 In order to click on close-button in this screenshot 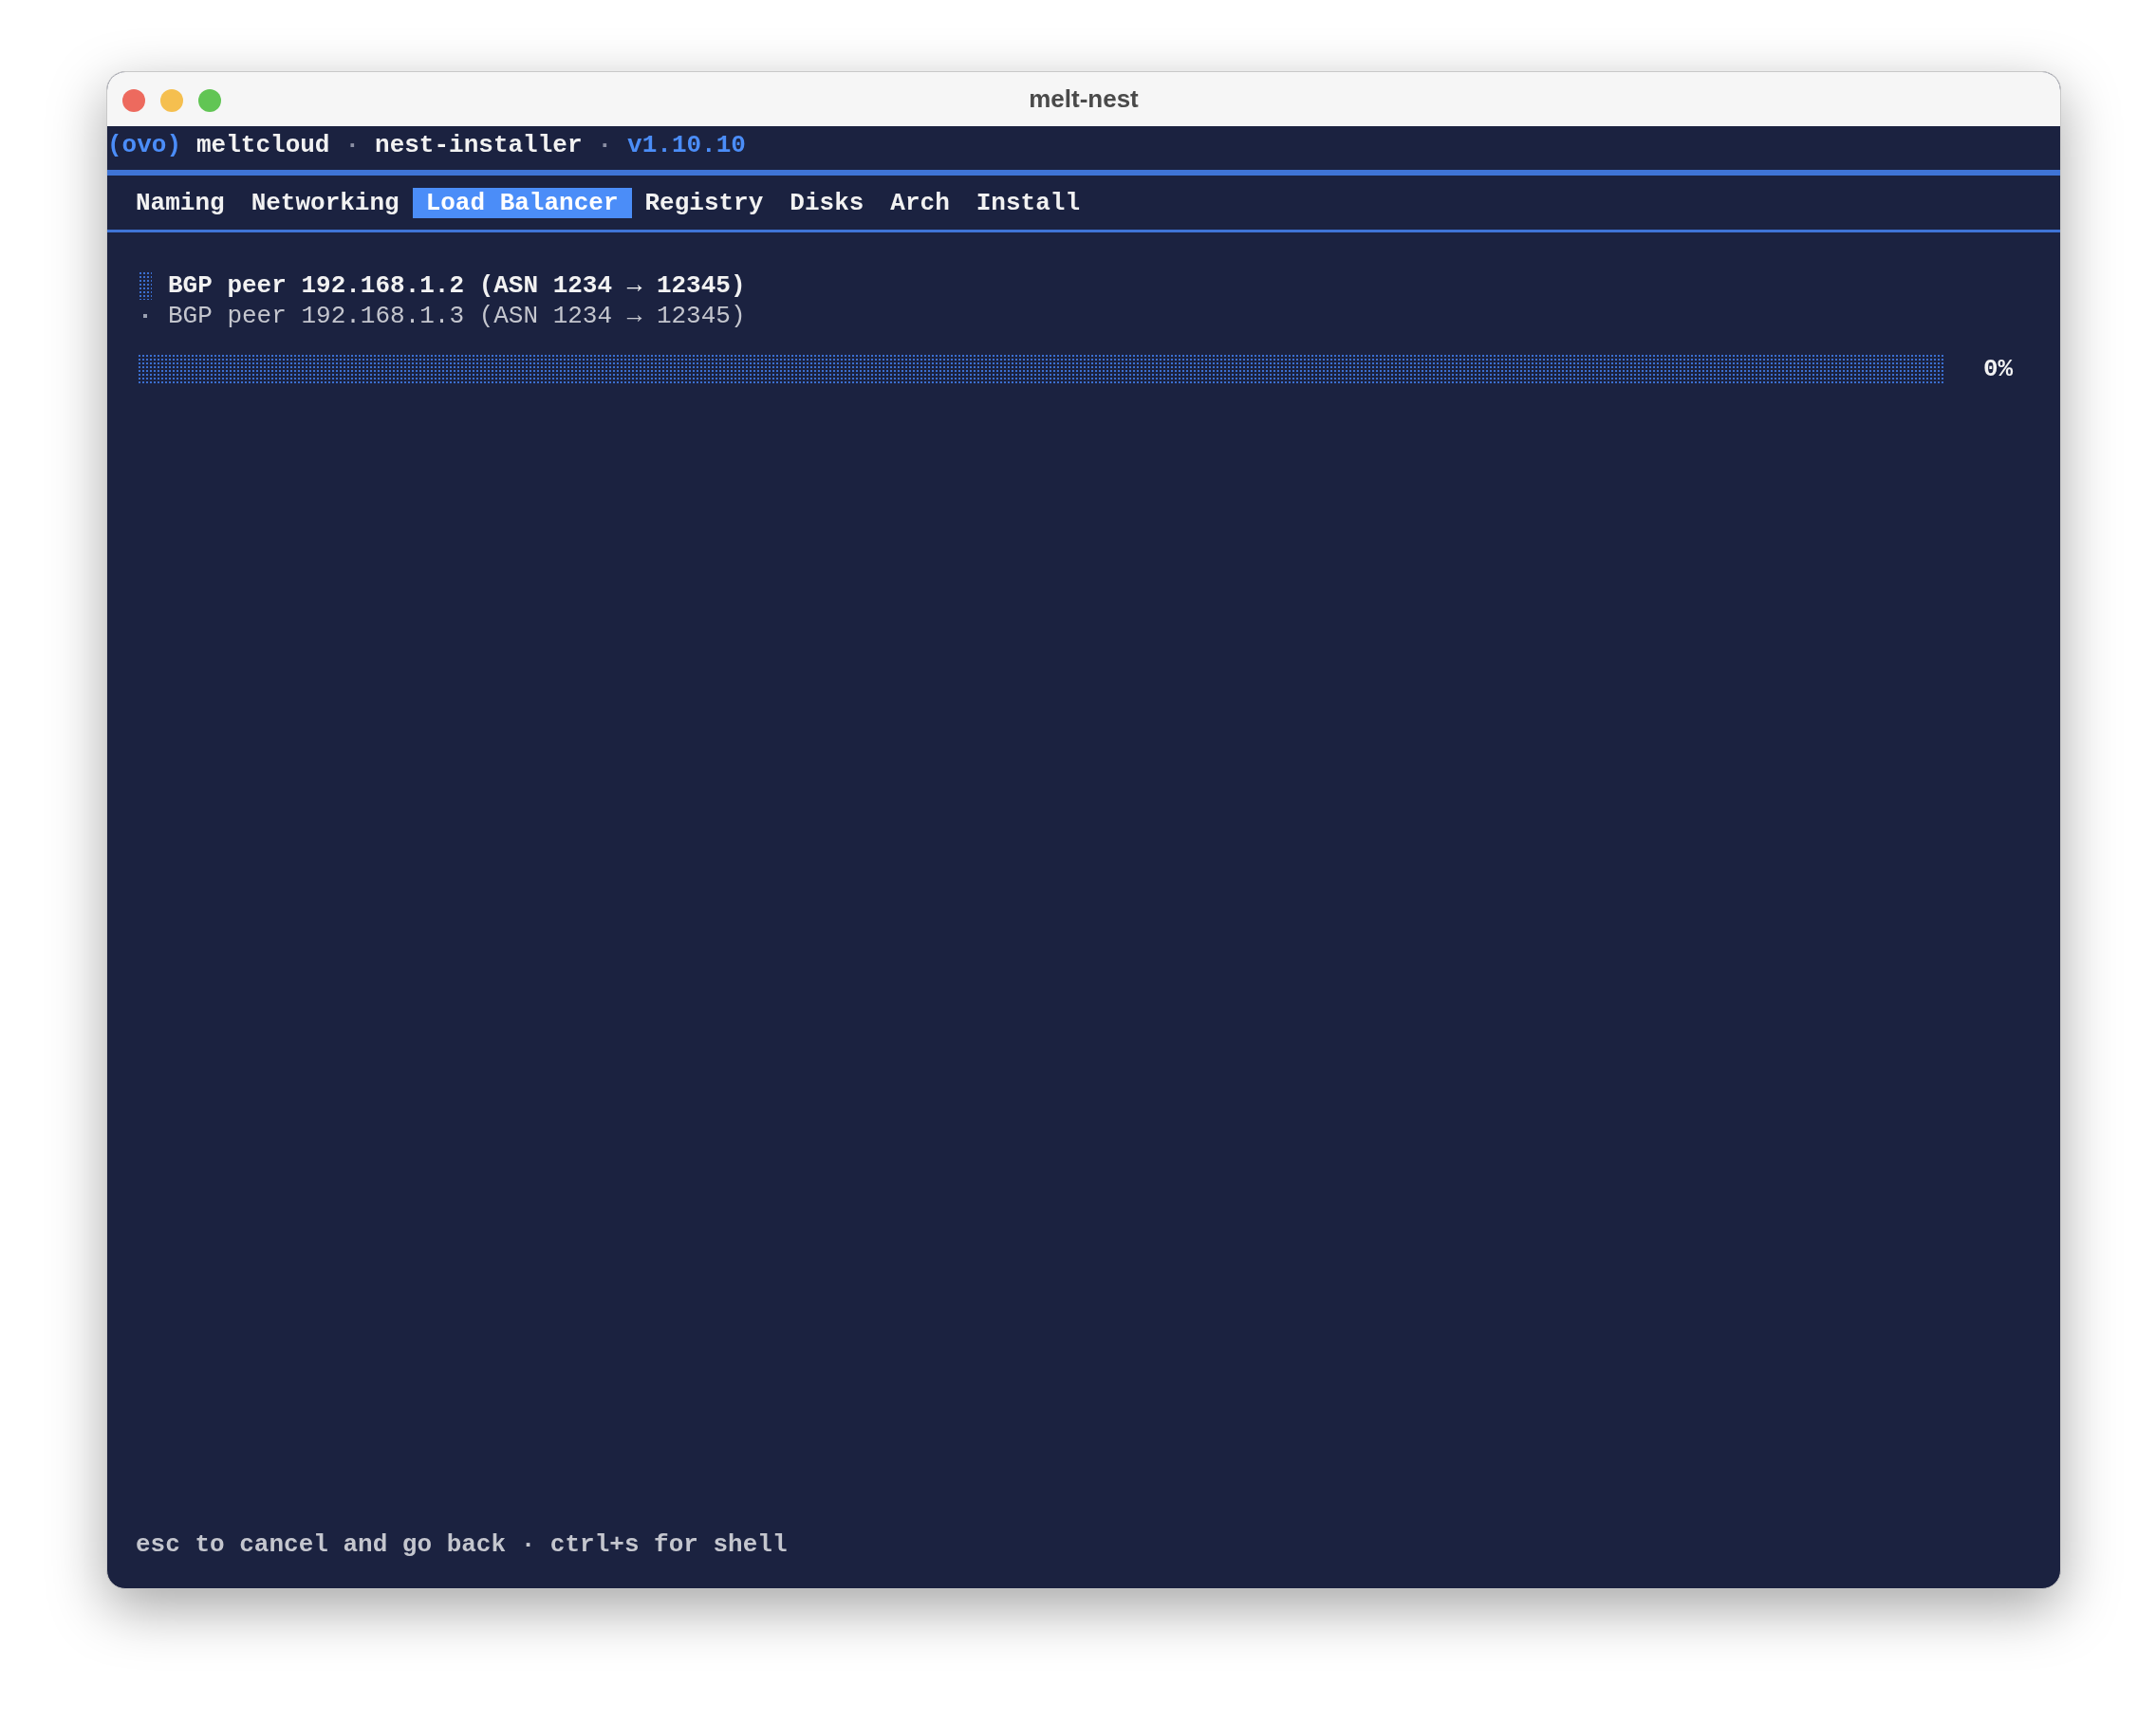, I will do `click(133, 100)`.